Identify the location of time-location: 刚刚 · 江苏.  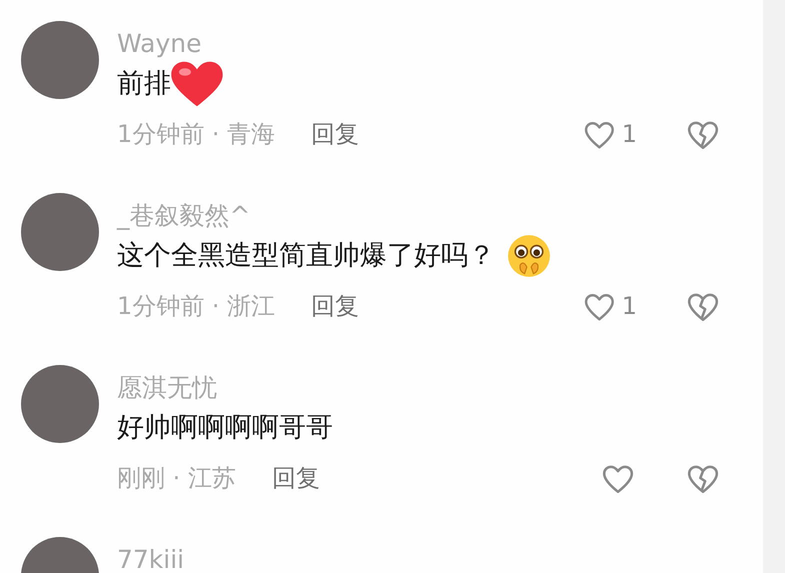
(176, 478).